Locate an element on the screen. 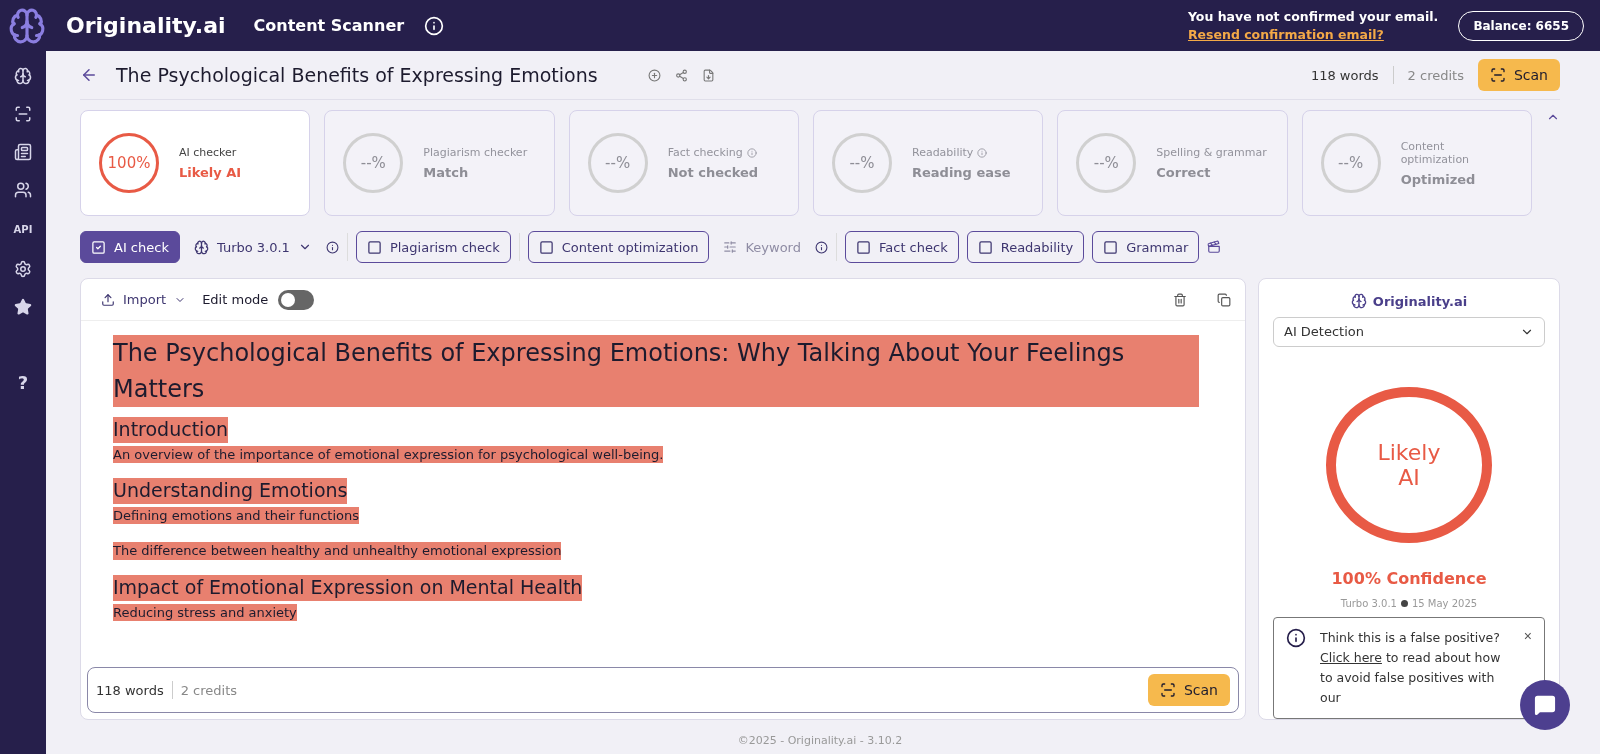 Image resolution: width=1600 pixels, height=754 pixels. email-notice: You have not confirmed your email. is located at coordinates (1313, 16).